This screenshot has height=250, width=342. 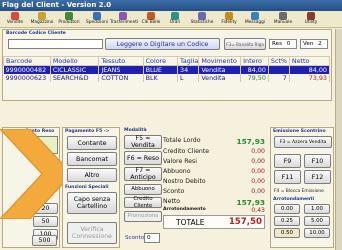 I want to click on payment-label: Bancomat, so click(x=92, y=159).